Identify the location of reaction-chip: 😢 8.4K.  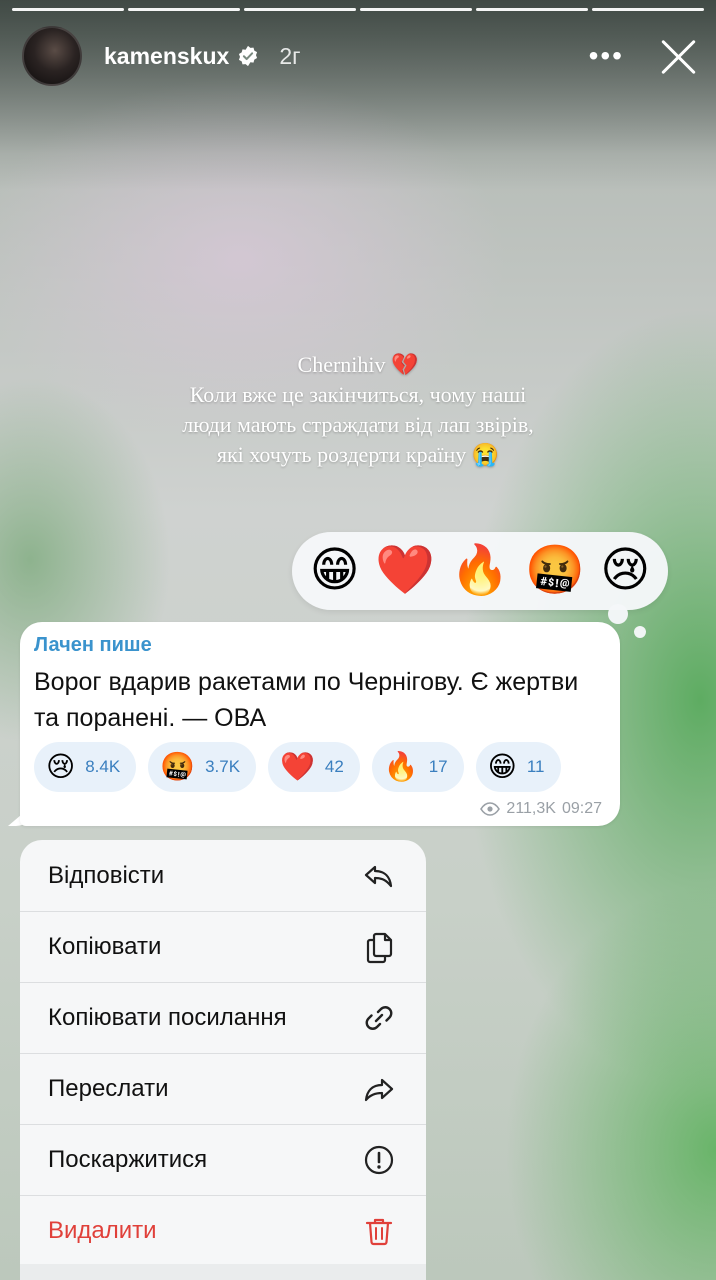
(85, 767).